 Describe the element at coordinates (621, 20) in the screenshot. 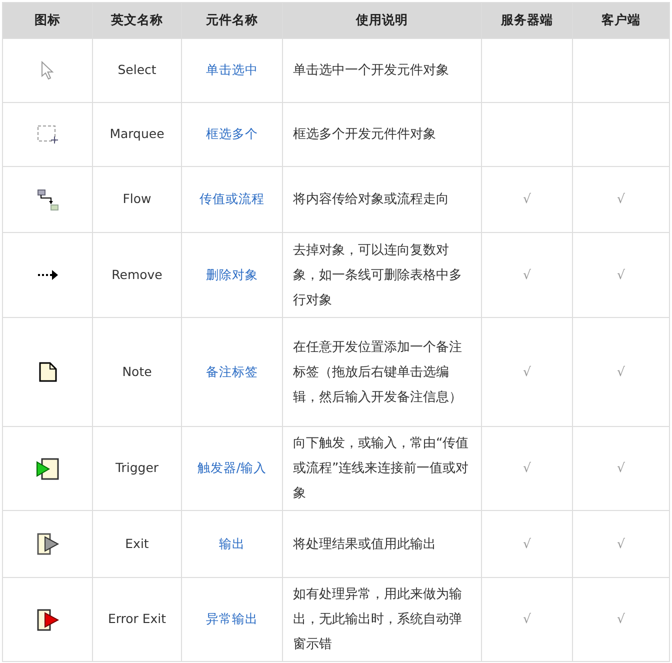

I see `column-header: 客户端` at that location.